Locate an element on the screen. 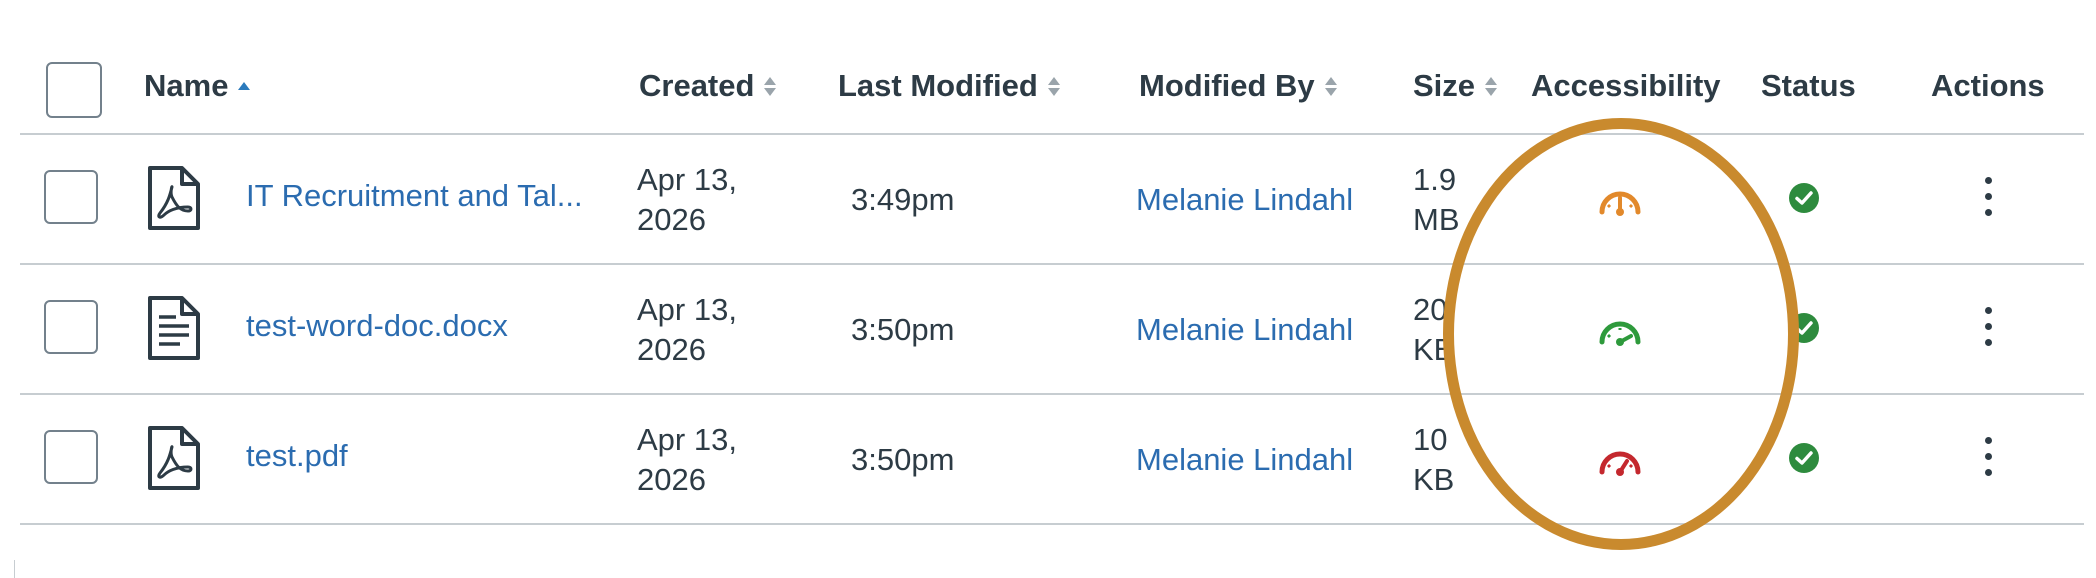 This screenshot has height=578, width=2096. column-header-actions-label: Actions is located at coordinates (1988, 85).